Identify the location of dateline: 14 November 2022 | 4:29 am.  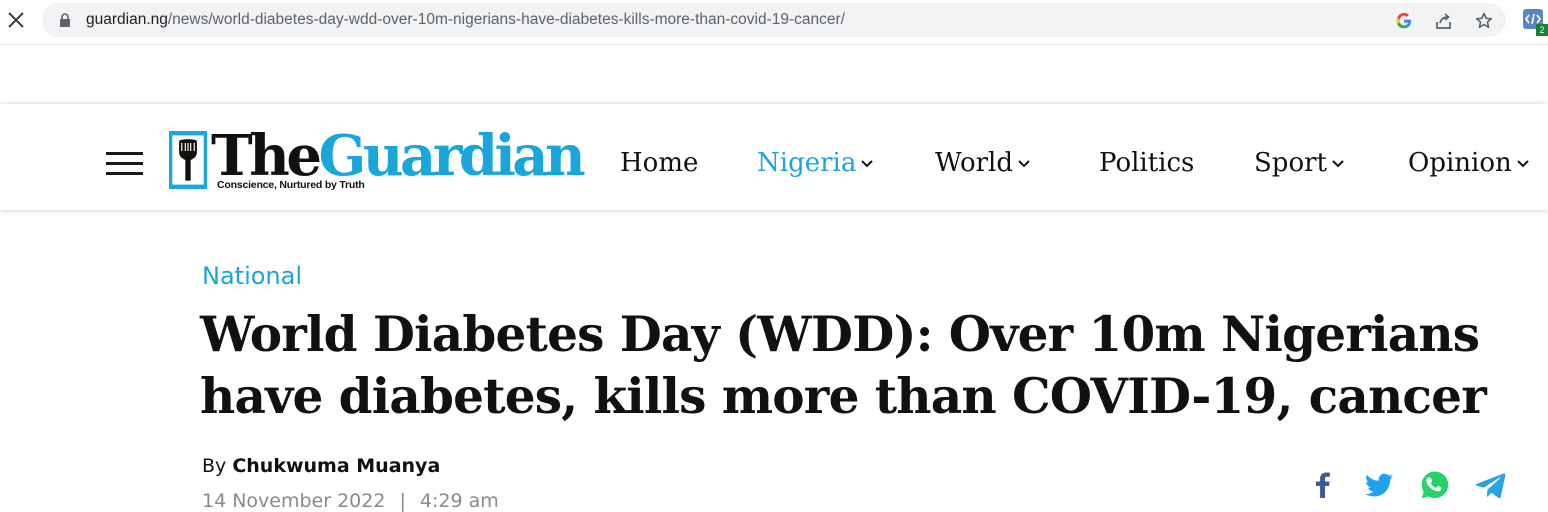
(350, 501).